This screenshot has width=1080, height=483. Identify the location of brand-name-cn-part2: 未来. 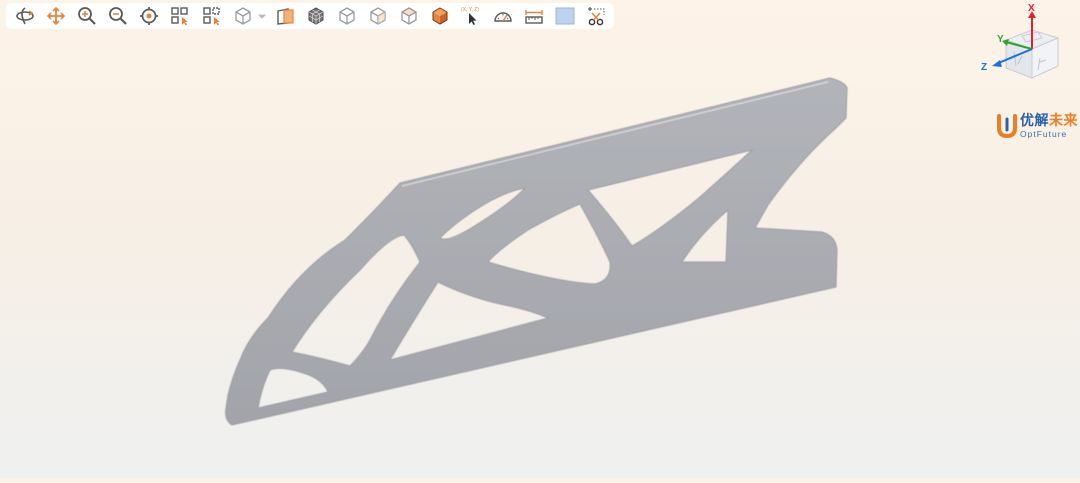
(1063, 120).